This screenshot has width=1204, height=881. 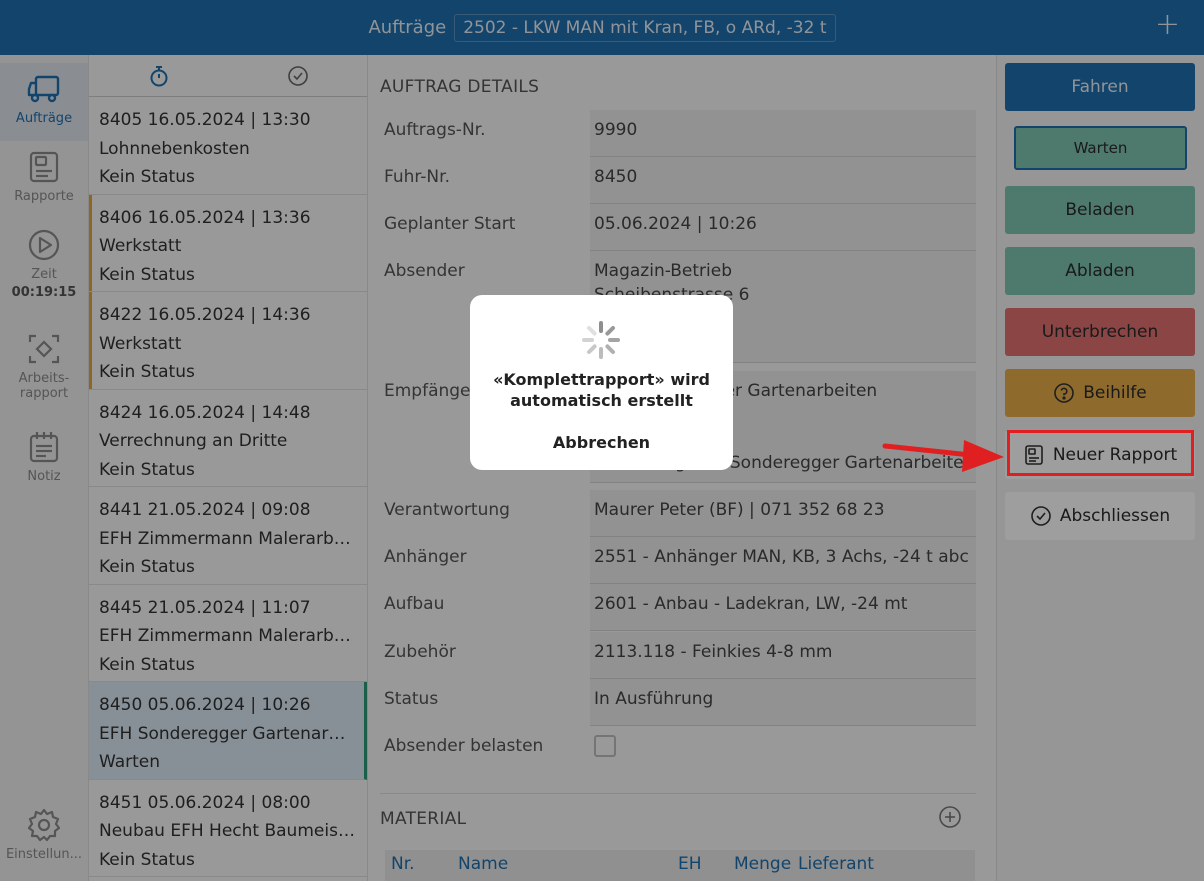 I want to click on cancel-button: Abbrechen, so click(x=601, y=442).